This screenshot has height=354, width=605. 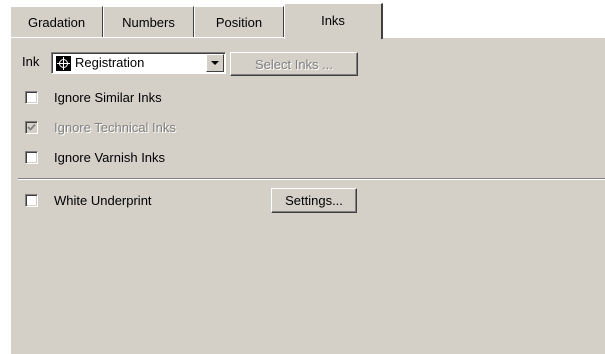 I want to click on tab-numbers: Numbers, so click(x=148, y=21).